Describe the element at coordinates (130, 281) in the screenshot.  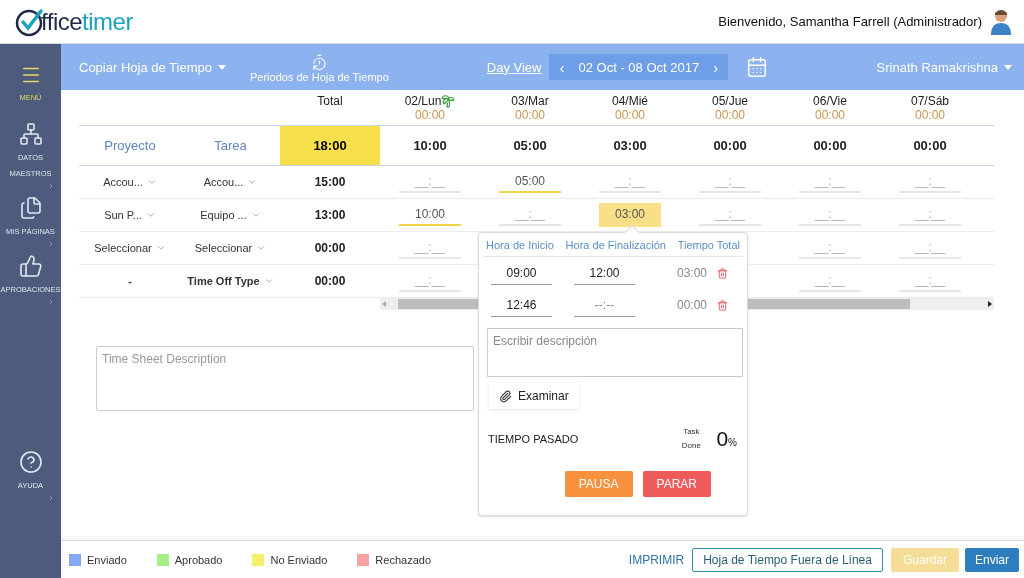
I see `project-text: -` at that location.